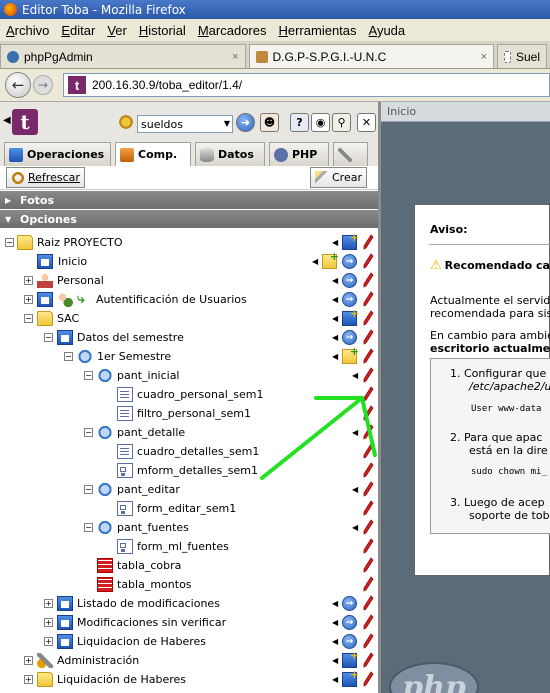 Image resolution: width=550 pixels, height=693 pixels. What do you see at coordinates (341, 122) in the screenshot?
I see `search-icon: ⚲` at bounding box center [341, 122].